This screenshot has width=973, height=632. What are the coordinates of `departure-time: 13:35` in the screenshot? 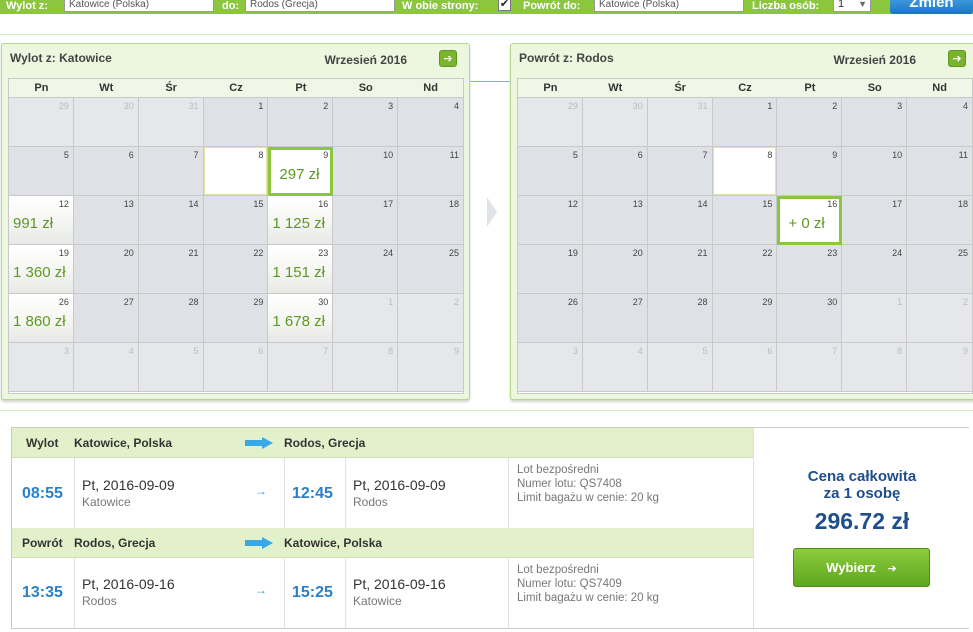 It's located at (42, 592).